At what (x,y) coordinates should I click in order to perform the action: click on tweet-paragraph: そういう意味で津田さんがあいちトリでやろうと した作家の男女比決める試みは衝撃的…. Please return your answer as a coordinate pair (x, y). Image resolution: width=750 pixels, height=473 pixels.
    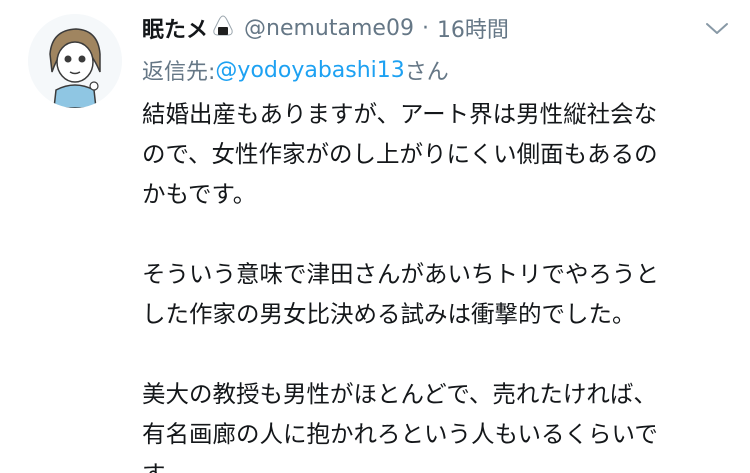
    Looking at the image, I should click on (437, 294).